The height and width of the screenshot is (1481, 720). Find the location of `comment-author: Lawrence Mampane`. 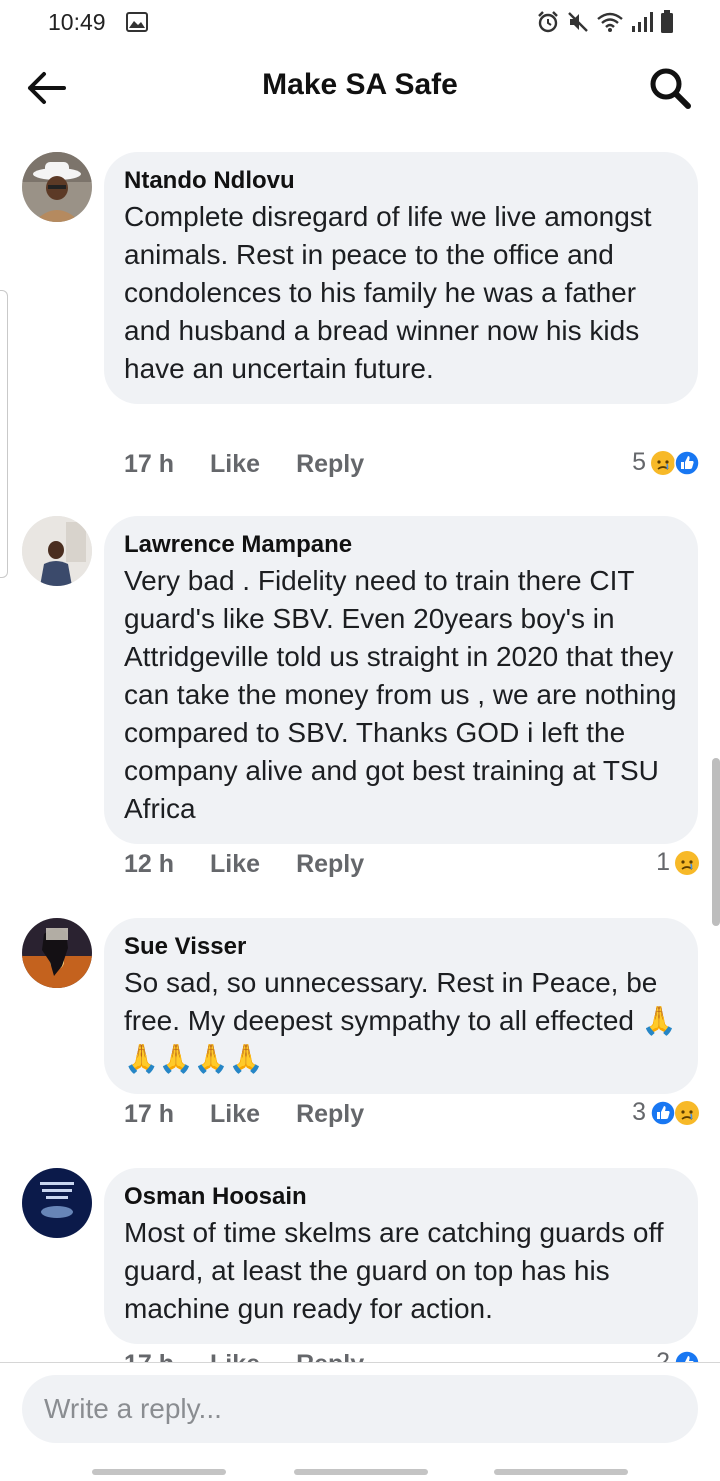

comment-author: Lawrence Mampane is located at coordinates (401, 545).